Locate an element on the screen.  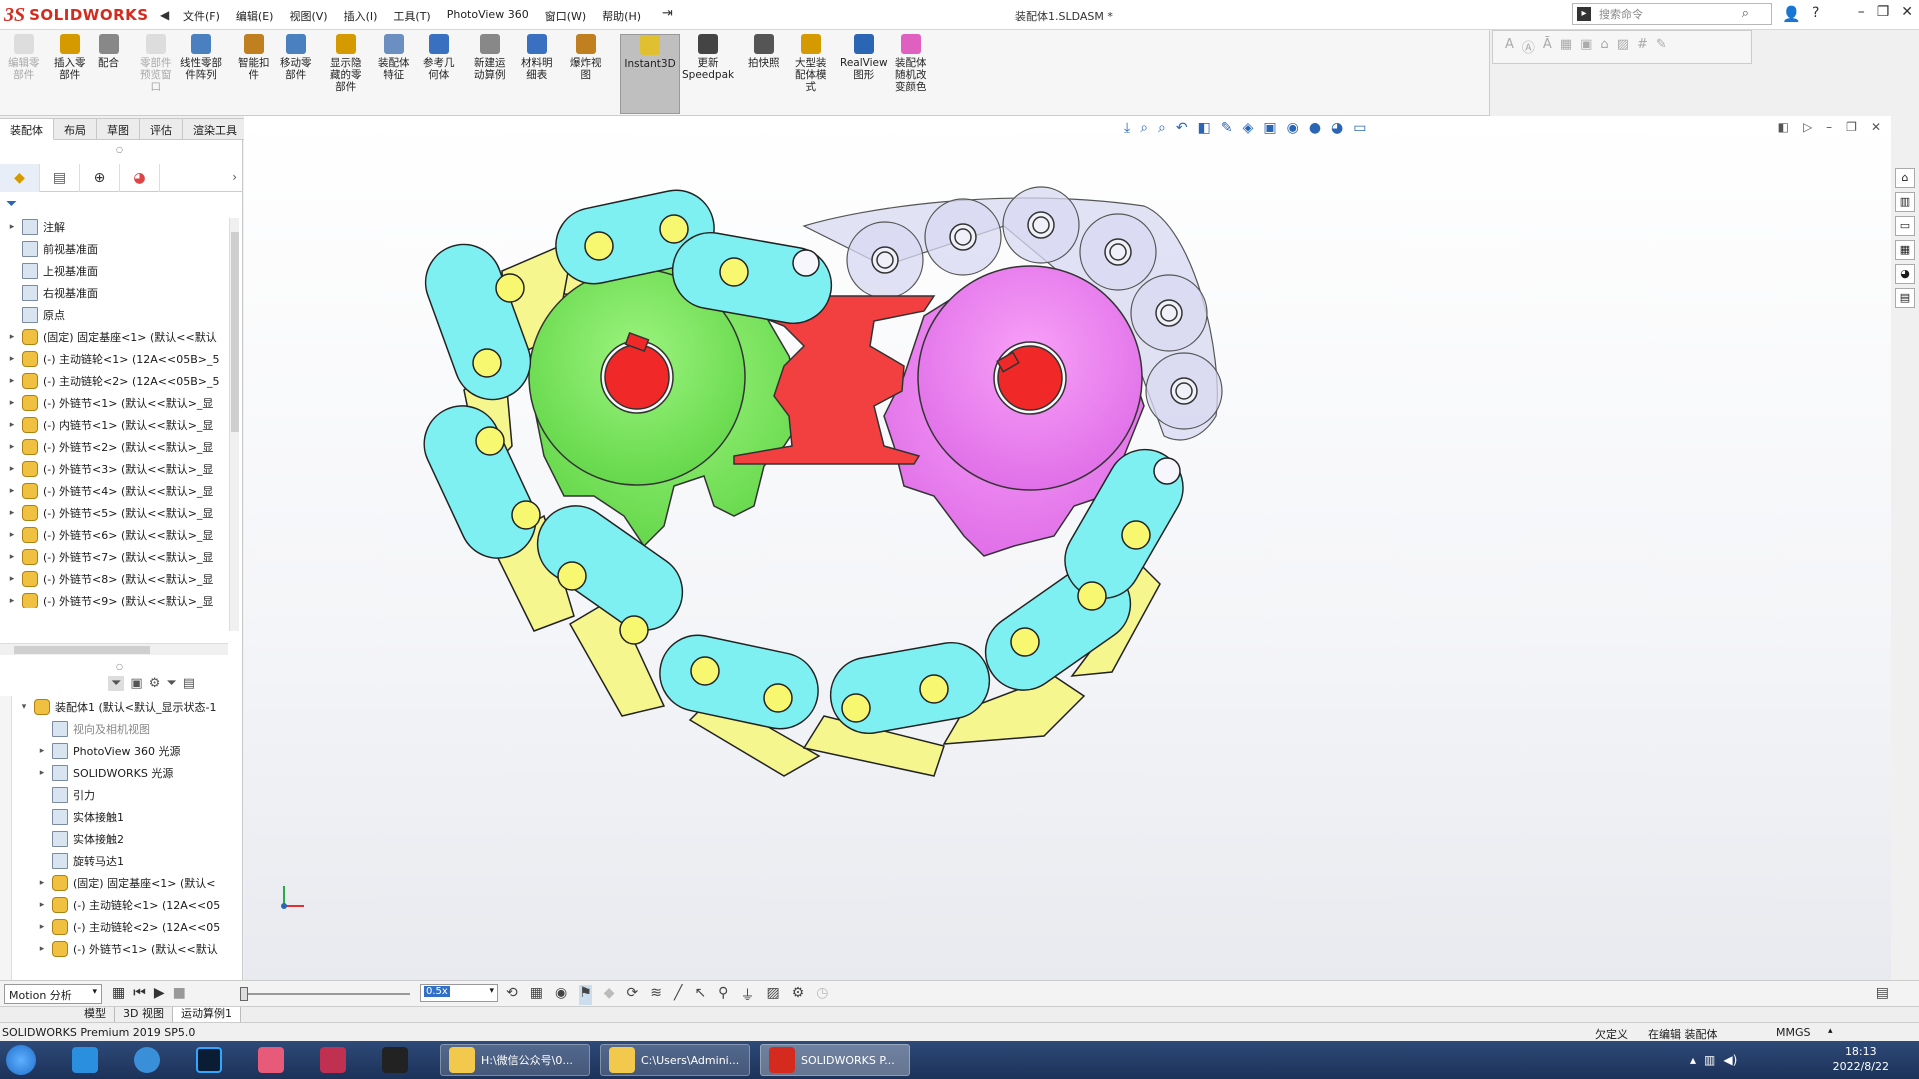
menu-item: 插入(I) is located at coordinates (361, 16).